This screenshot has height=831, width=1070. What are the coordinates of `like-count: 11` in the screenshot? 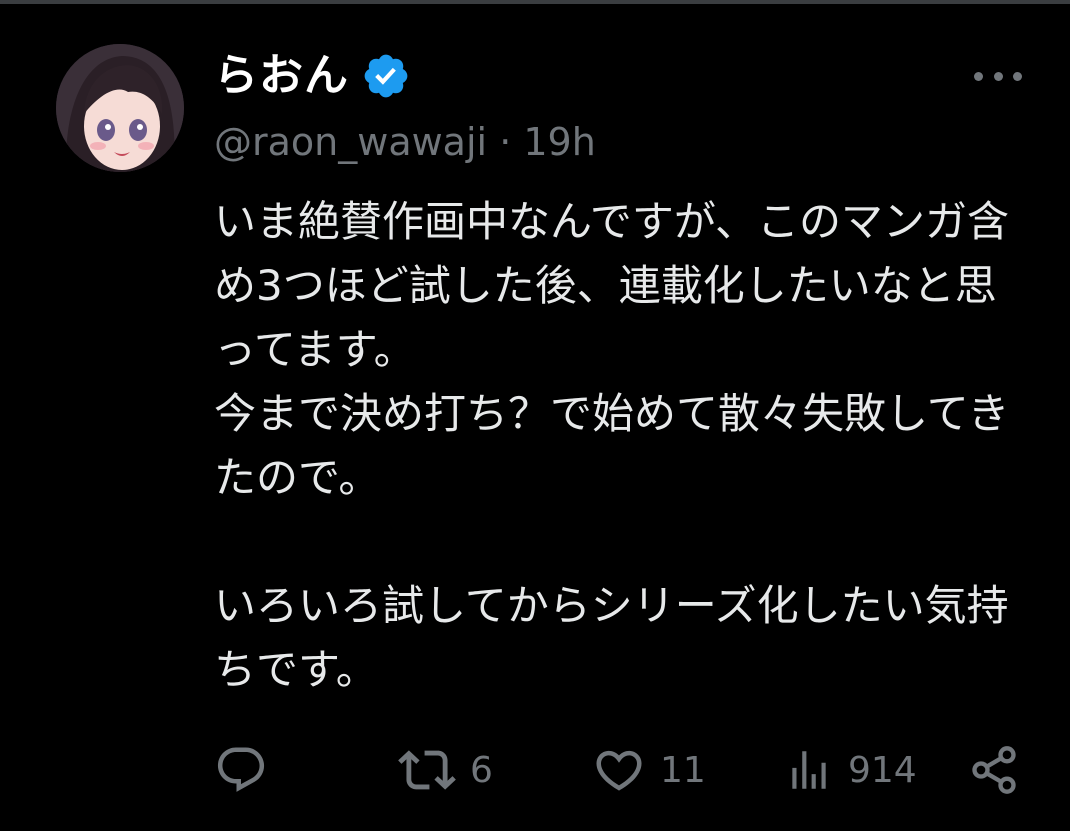 It's located at (683, 770).